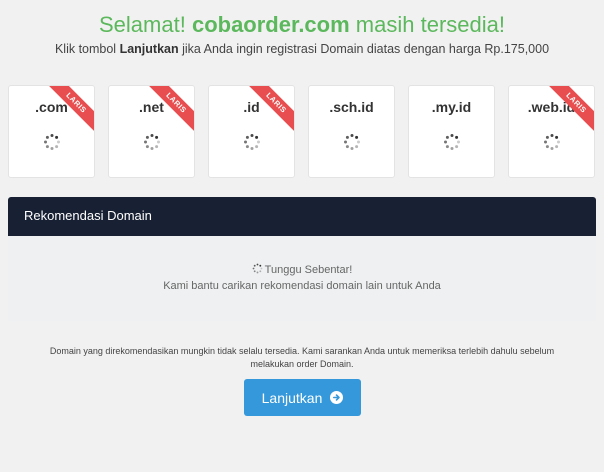 Image resolution: width=604 pixels, height=472 pixels. Describe the element at coordinates (151, 131) in the screenshot. I see `tld-card-net: .net LARIS` at that location.